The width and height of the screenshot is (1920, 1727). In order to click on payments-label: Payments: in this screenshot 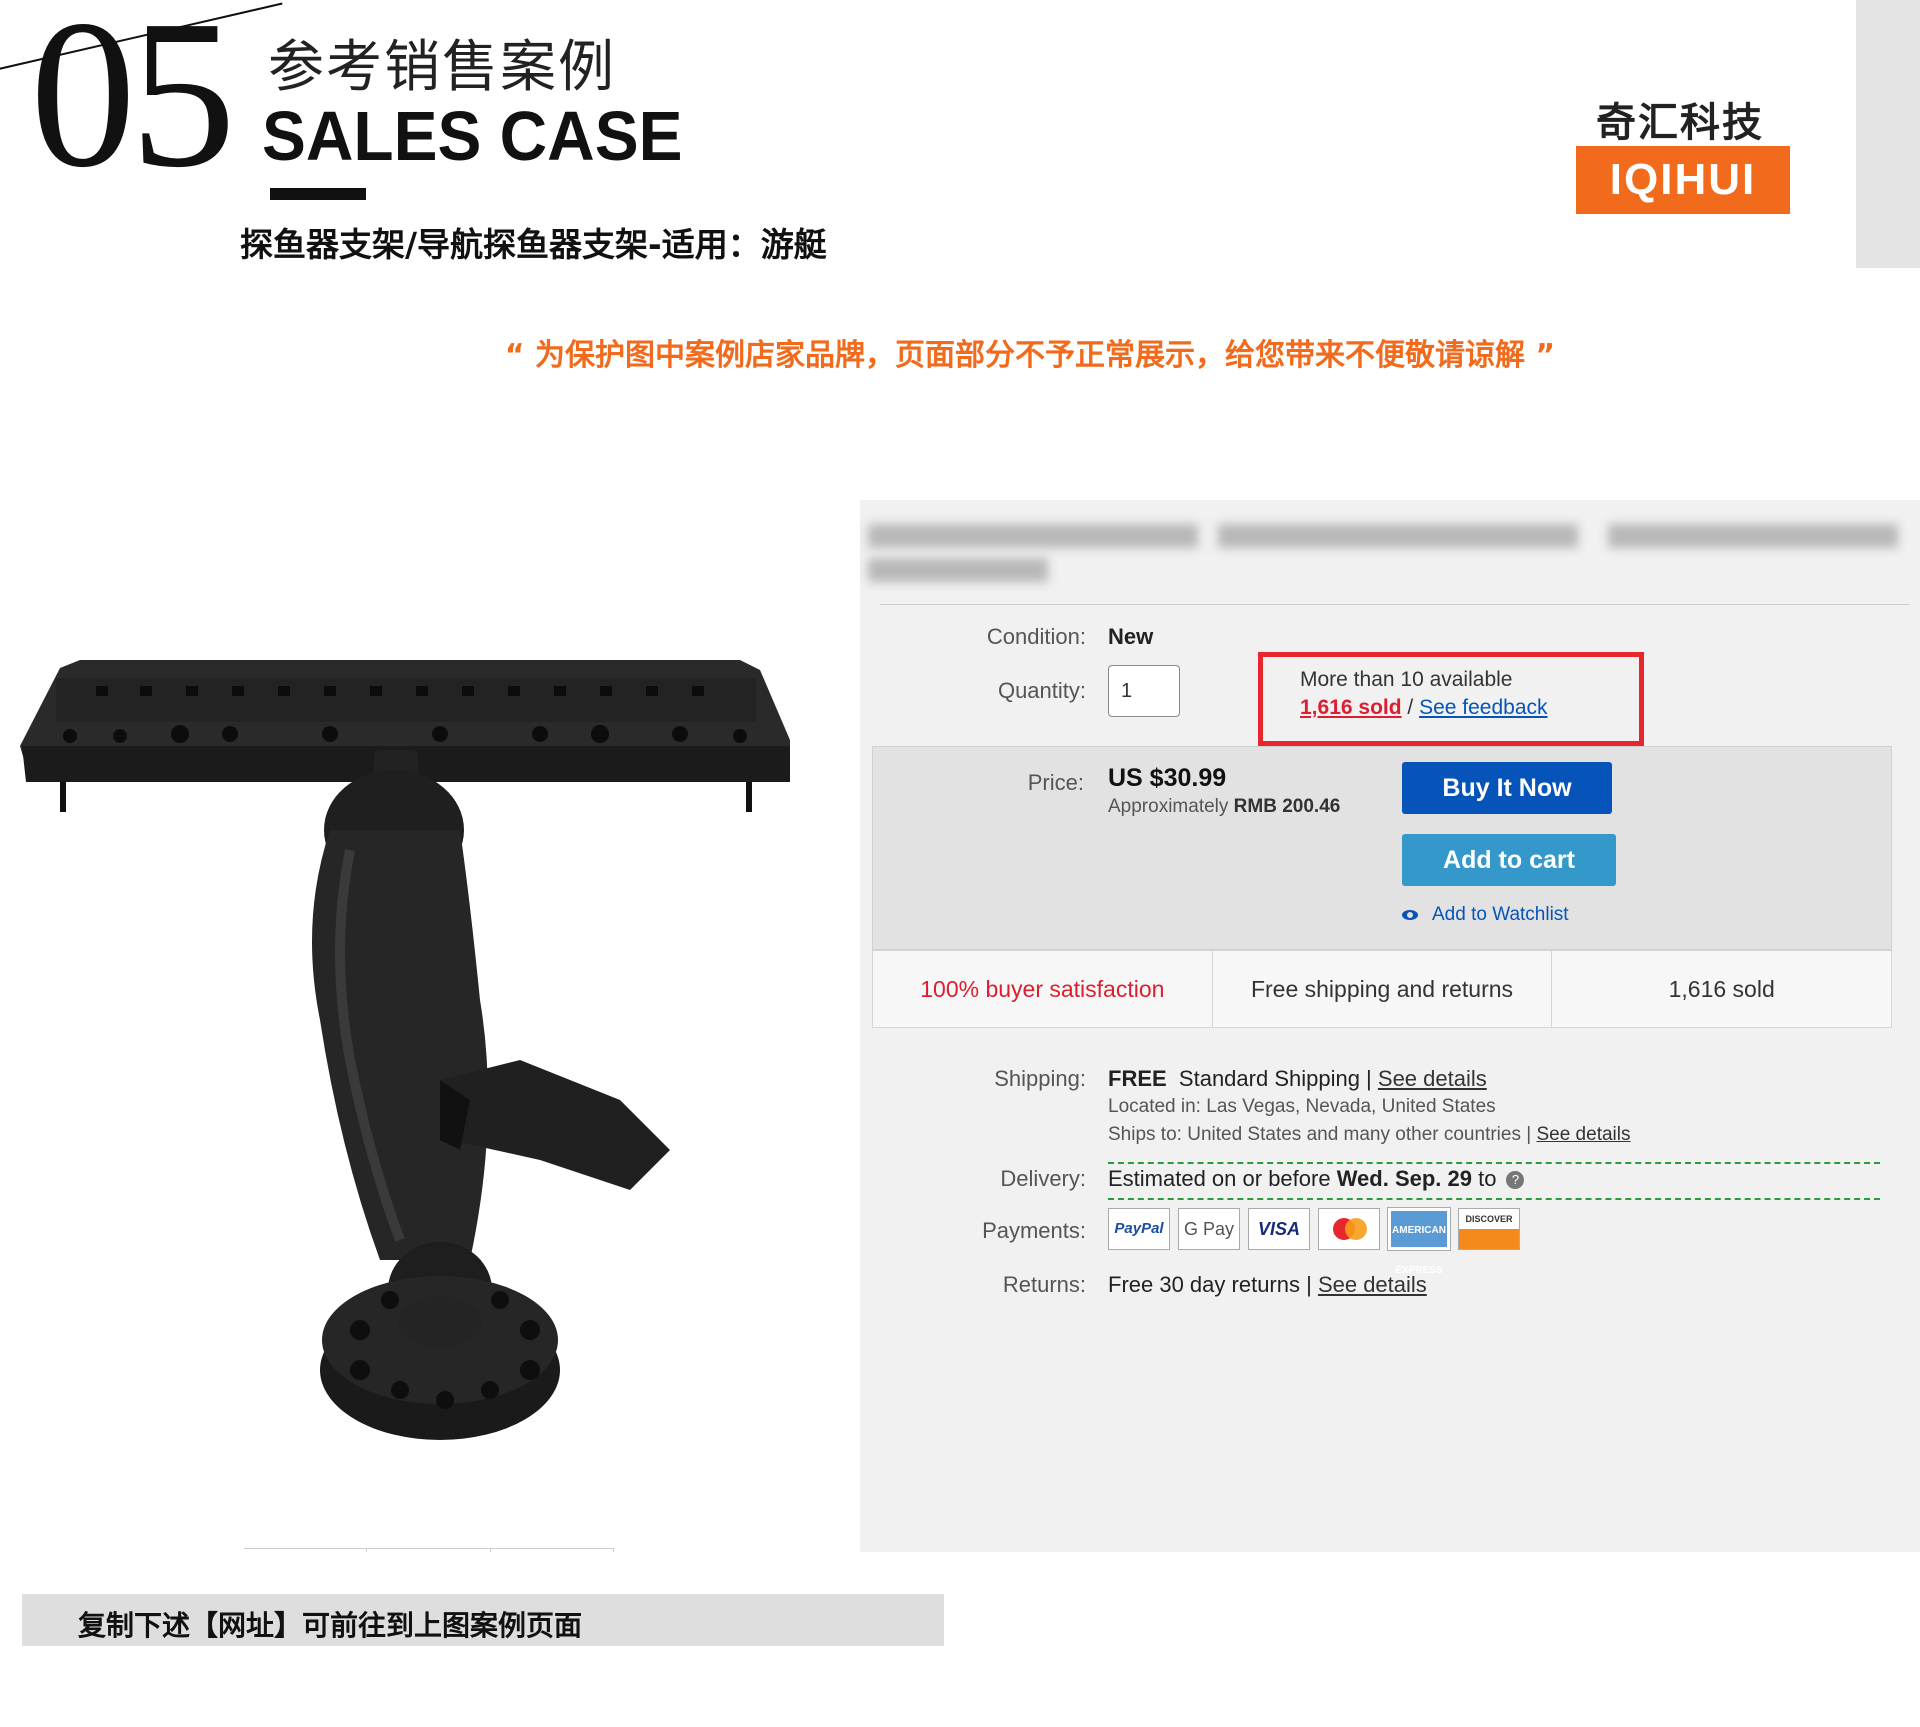, I will do `click(1034, 1230)`.